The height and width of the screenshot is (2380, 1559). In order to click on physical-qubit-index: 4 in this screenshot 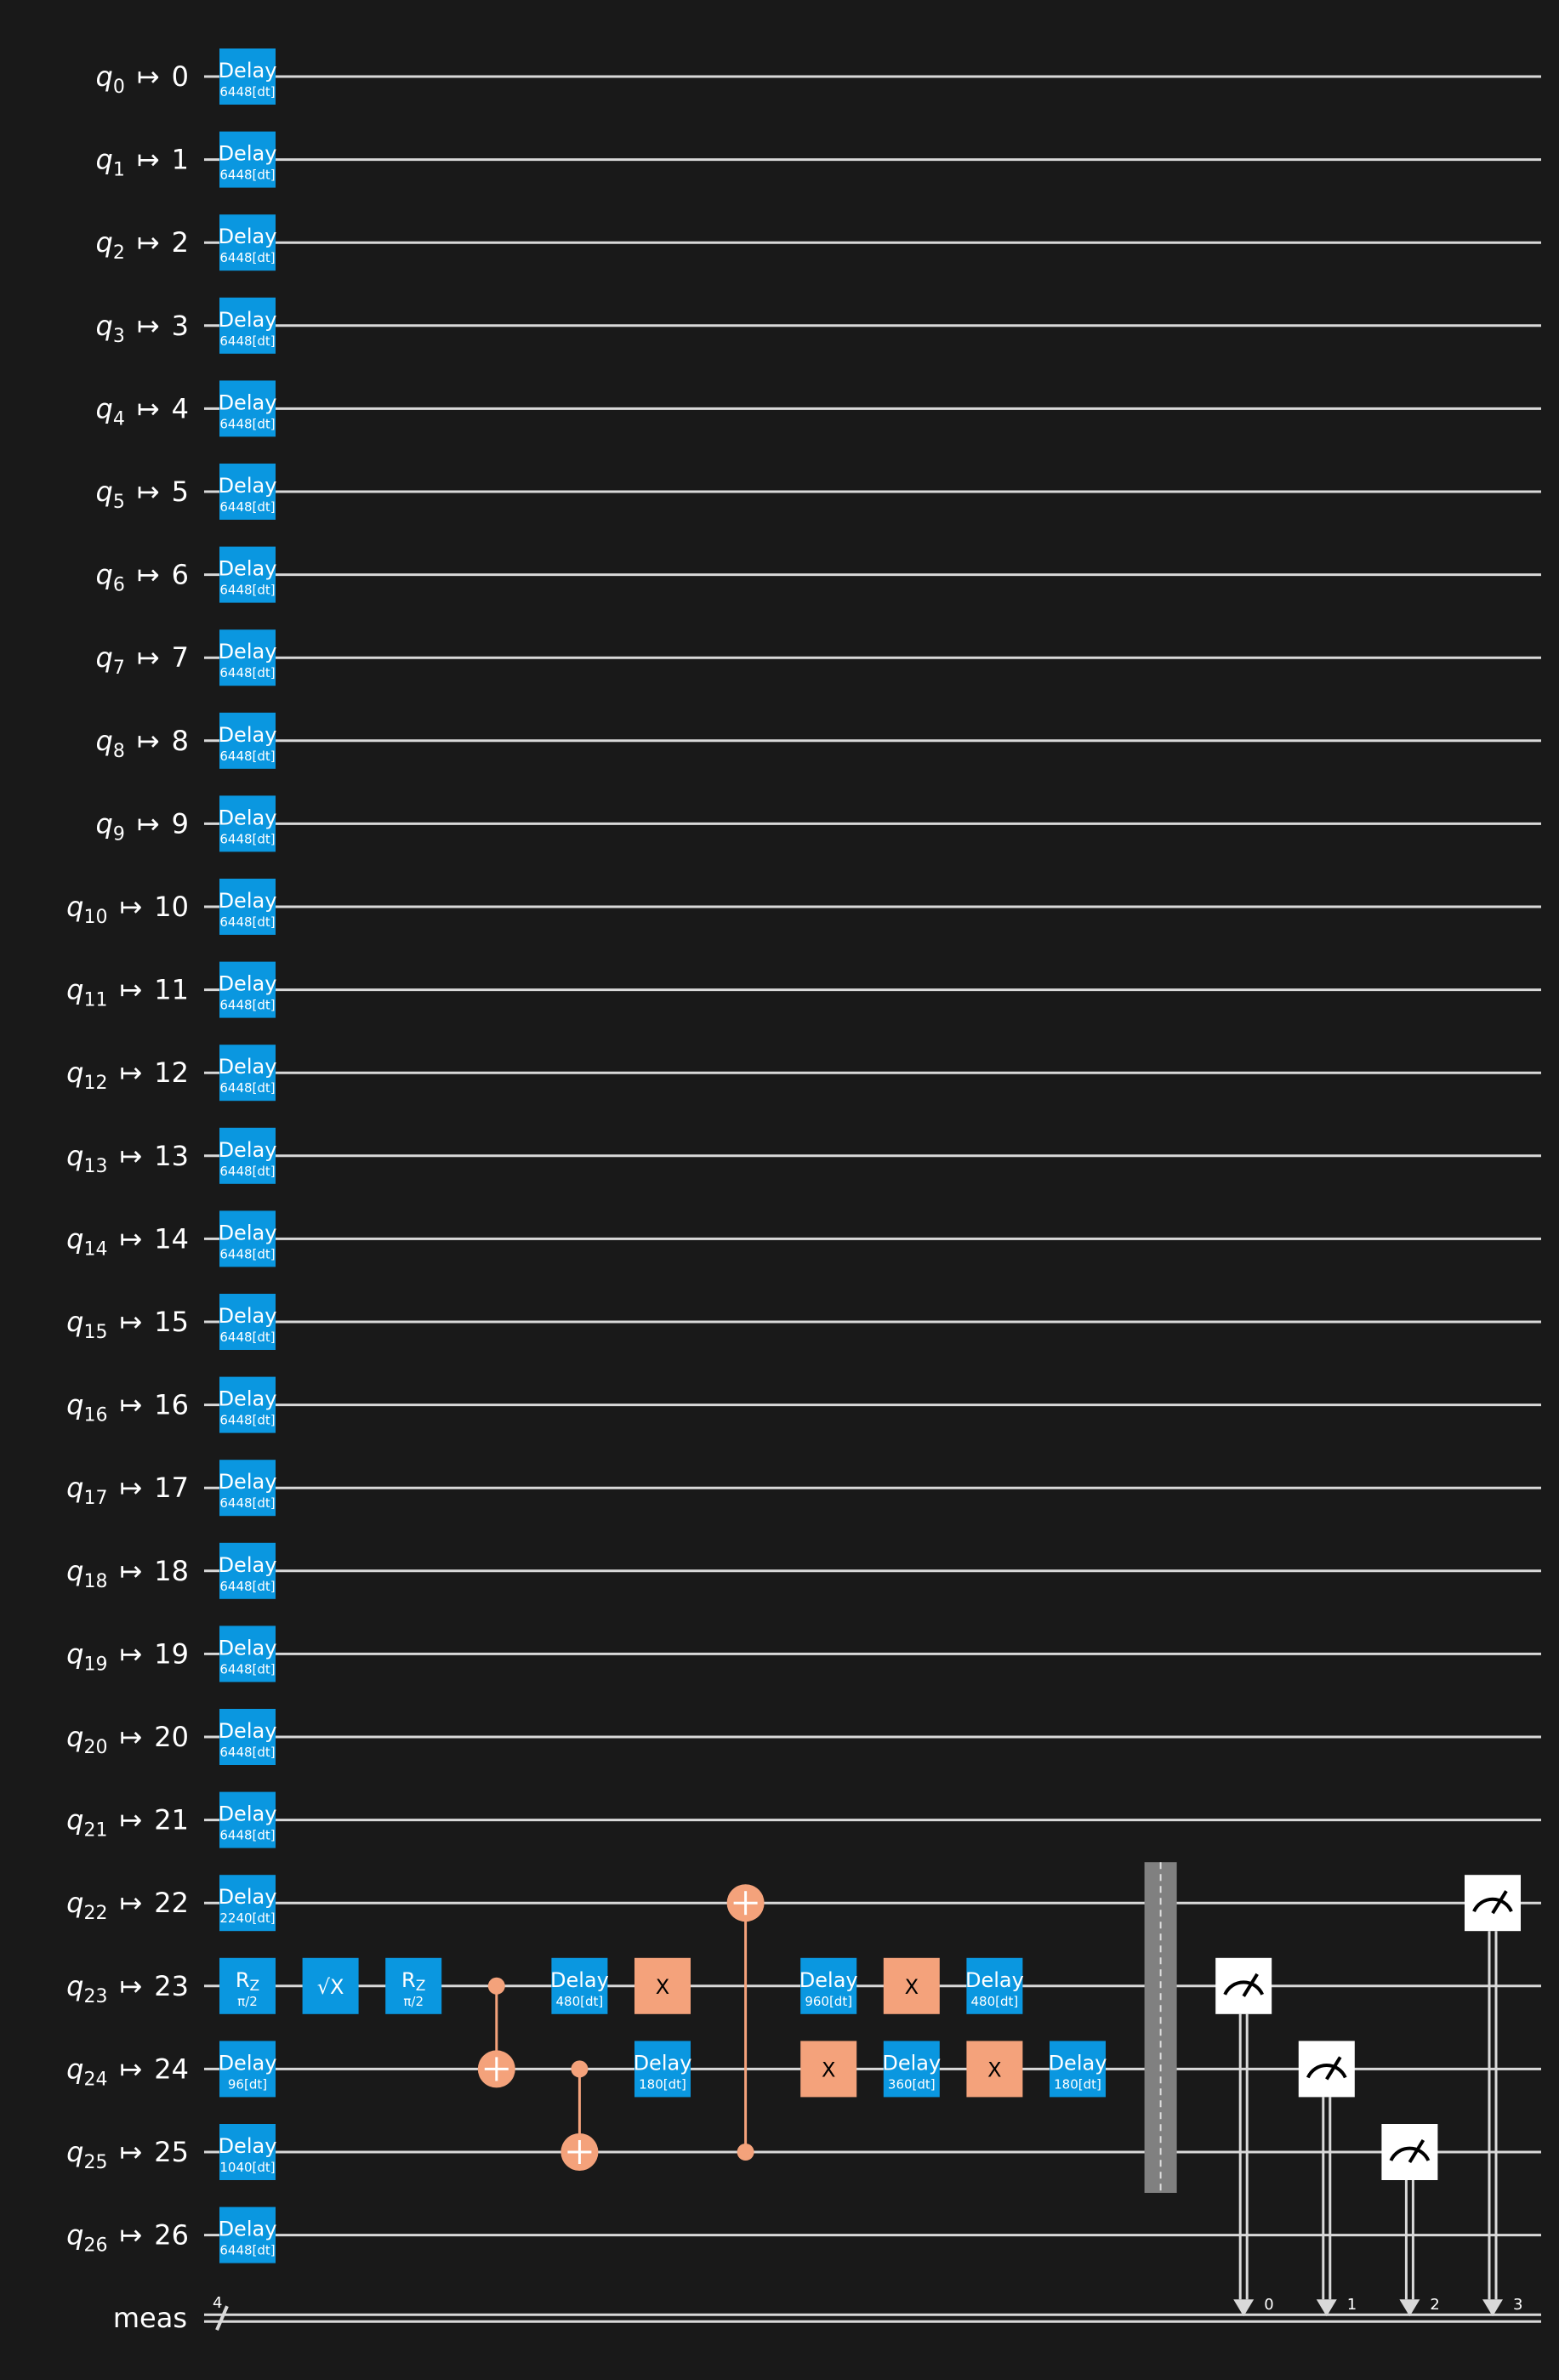, I will do `click(180, 408)`.